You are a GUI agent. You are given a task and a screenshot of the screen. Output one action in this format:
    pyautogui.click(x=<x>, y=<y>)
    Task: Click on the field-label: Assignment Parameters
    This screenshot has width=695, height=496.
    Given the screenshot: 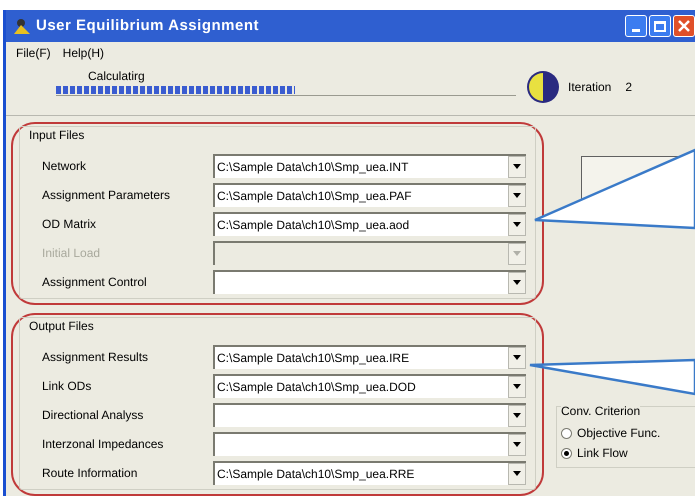 What is the action you would take?
    pyautogui.click(x=107, y=195)
    